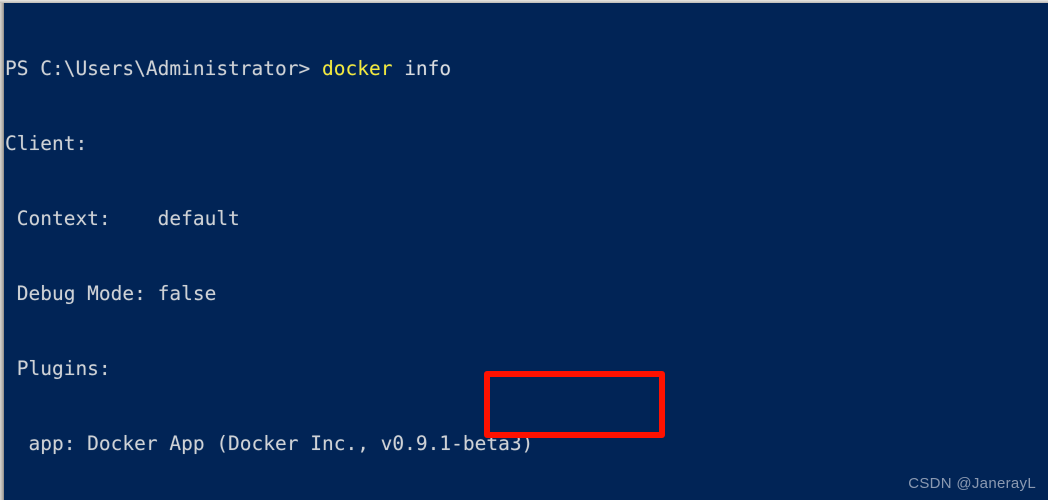 The height and width of the screenshot is (500, 1048). I want to click on output-line: Context: default, so click(122, 218).